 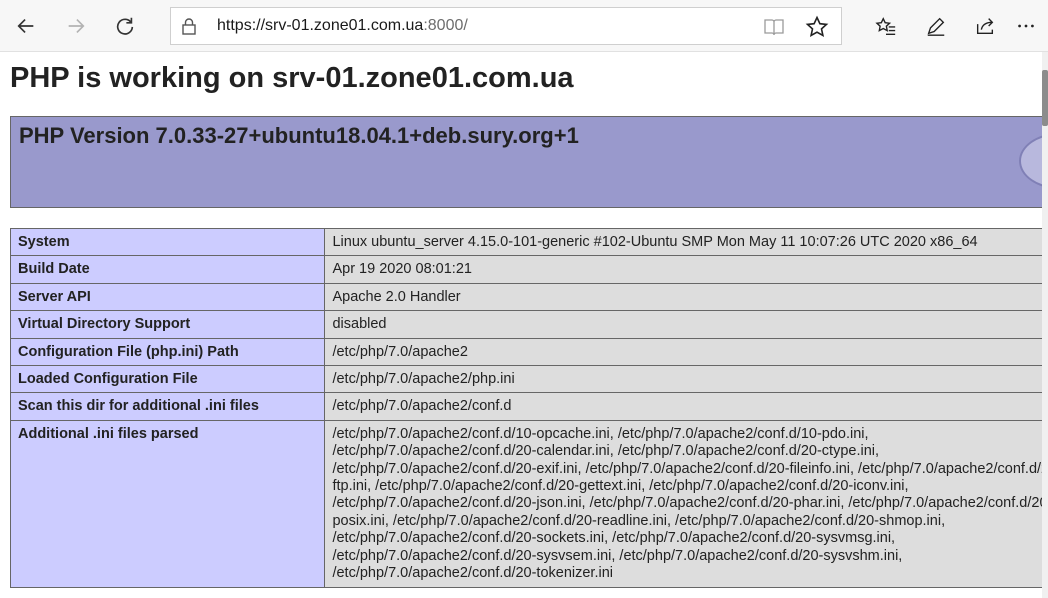 What do you see at coordinates (1045, 98) in the screenshot?
I see `scrollbar-thumb` at bounding box center [1045, 98].